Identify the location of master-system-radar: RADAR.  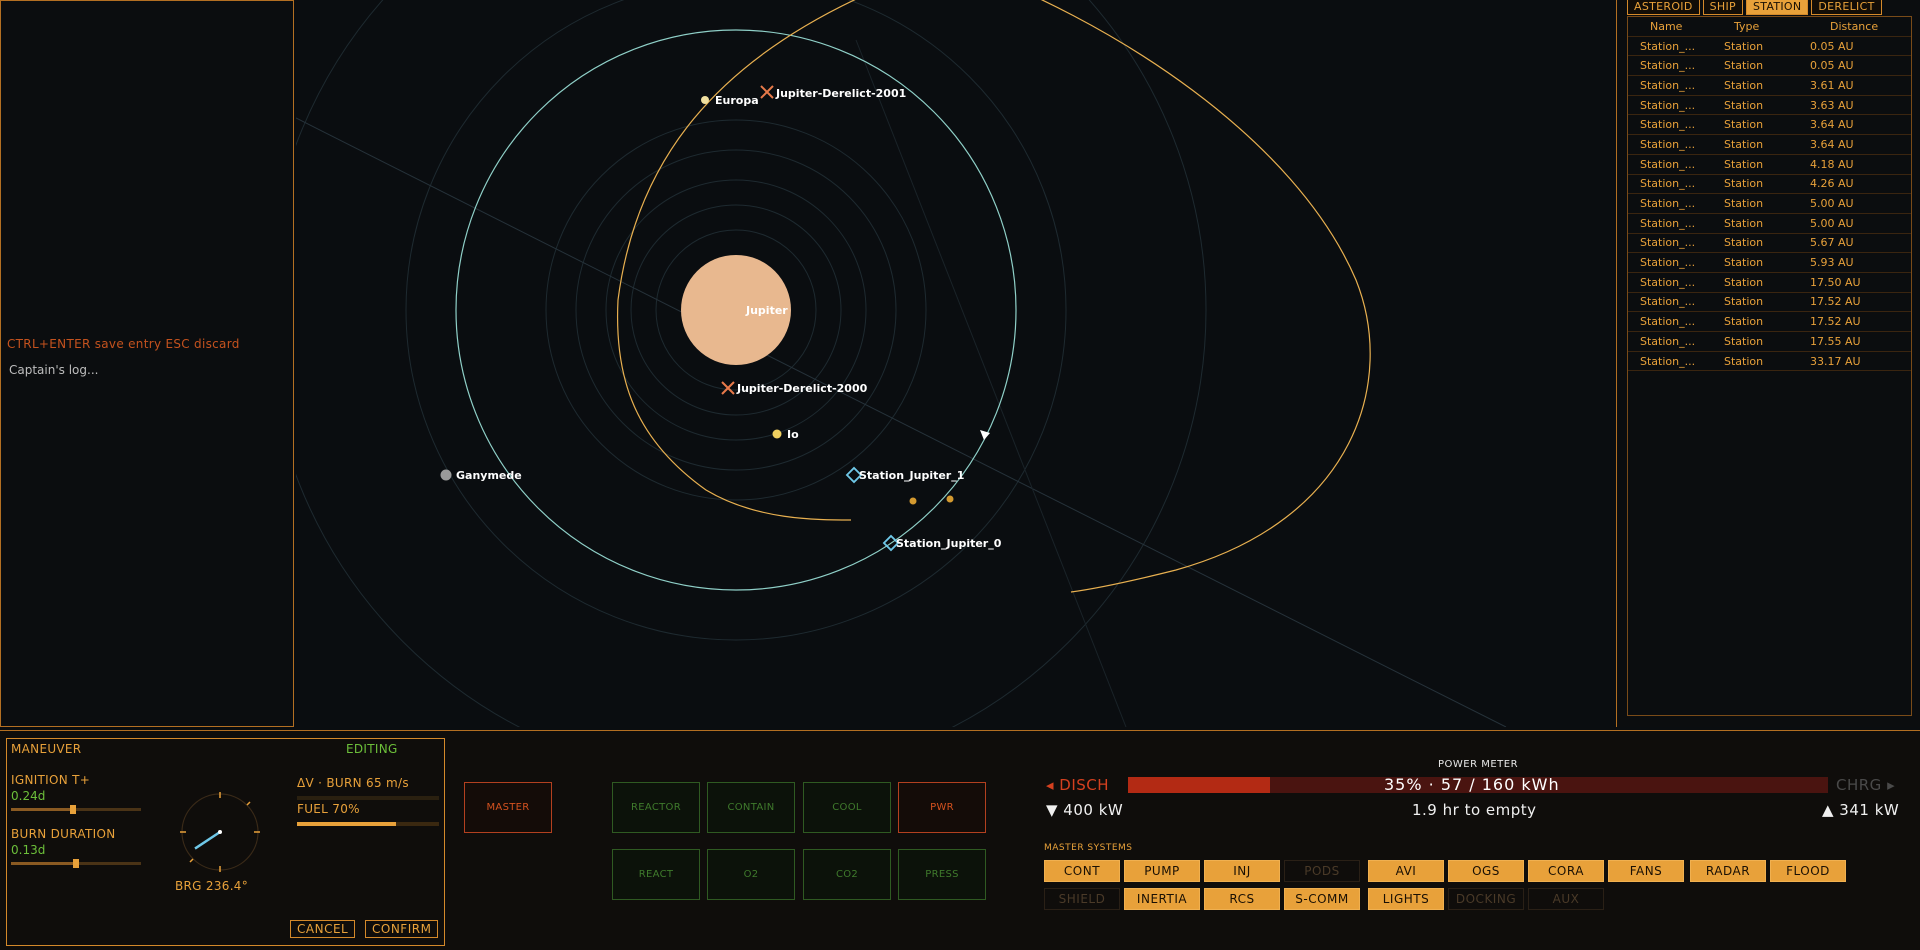
(1728, 871).